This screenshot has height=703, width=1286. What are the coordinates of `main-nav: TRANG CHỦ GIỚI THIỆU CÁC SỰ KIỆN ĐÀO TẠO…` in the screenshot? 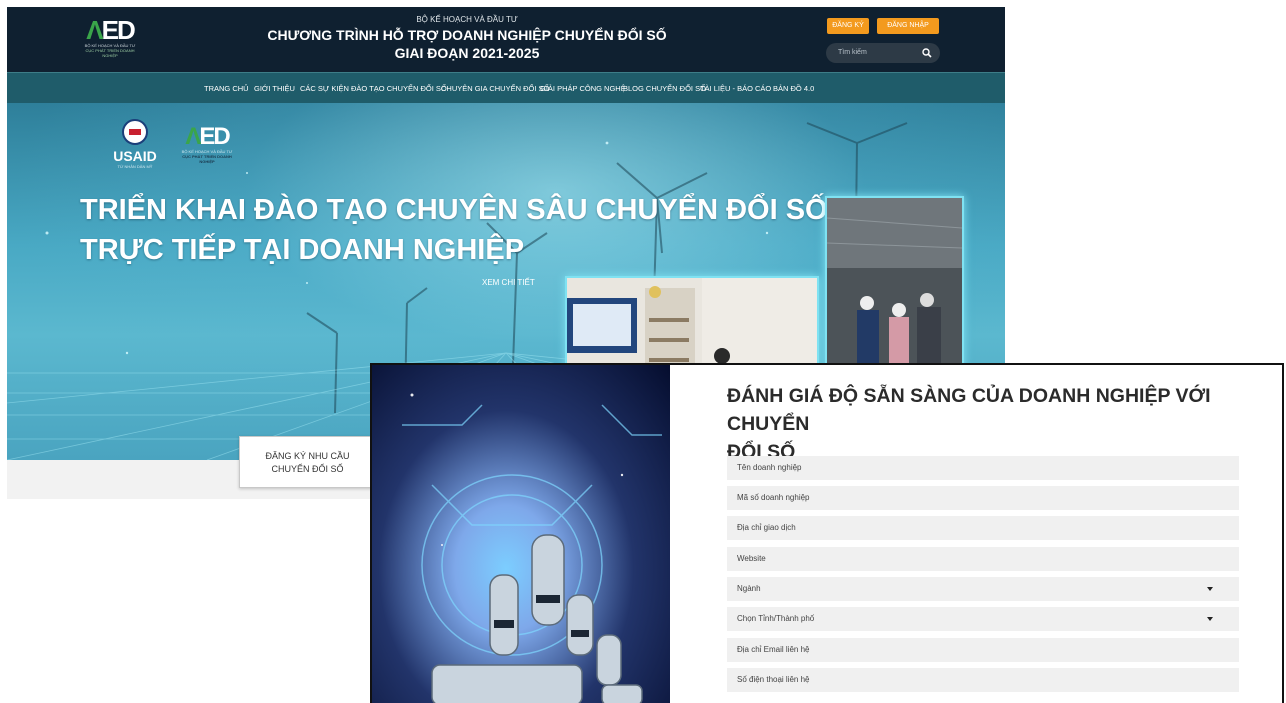 It's located at (506, 88).